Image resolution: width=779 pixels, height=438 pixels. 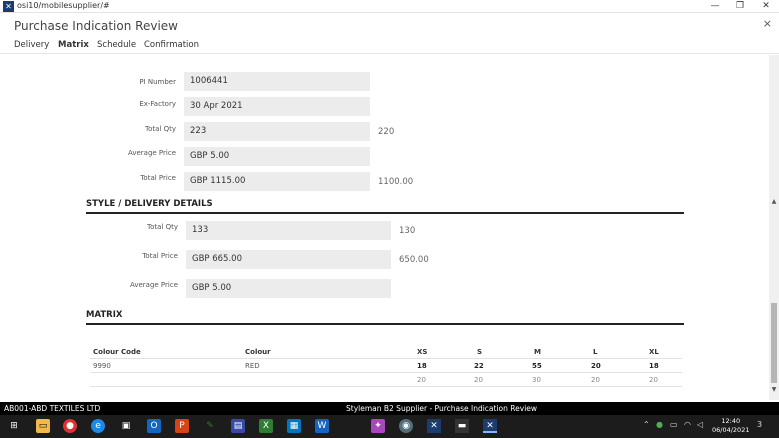 I want to click on sd-total-qty-label: Total Qty, so click(x=162, y=227).